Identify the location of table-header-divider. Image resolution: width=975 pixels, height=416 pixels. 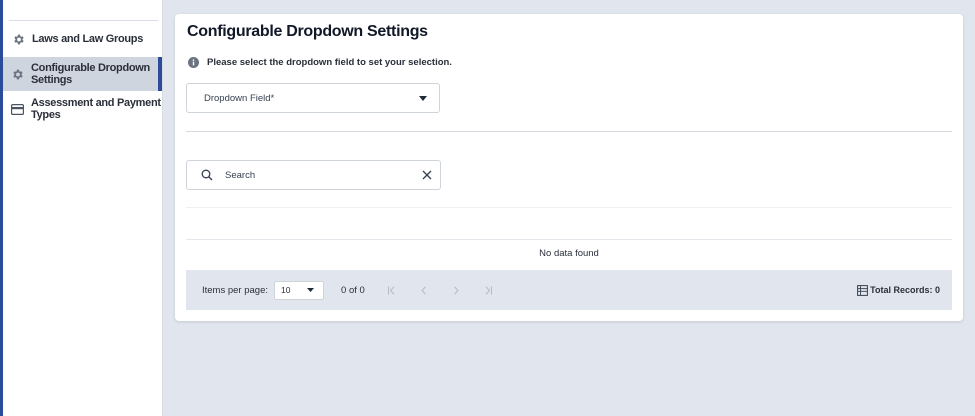
(569, 207).